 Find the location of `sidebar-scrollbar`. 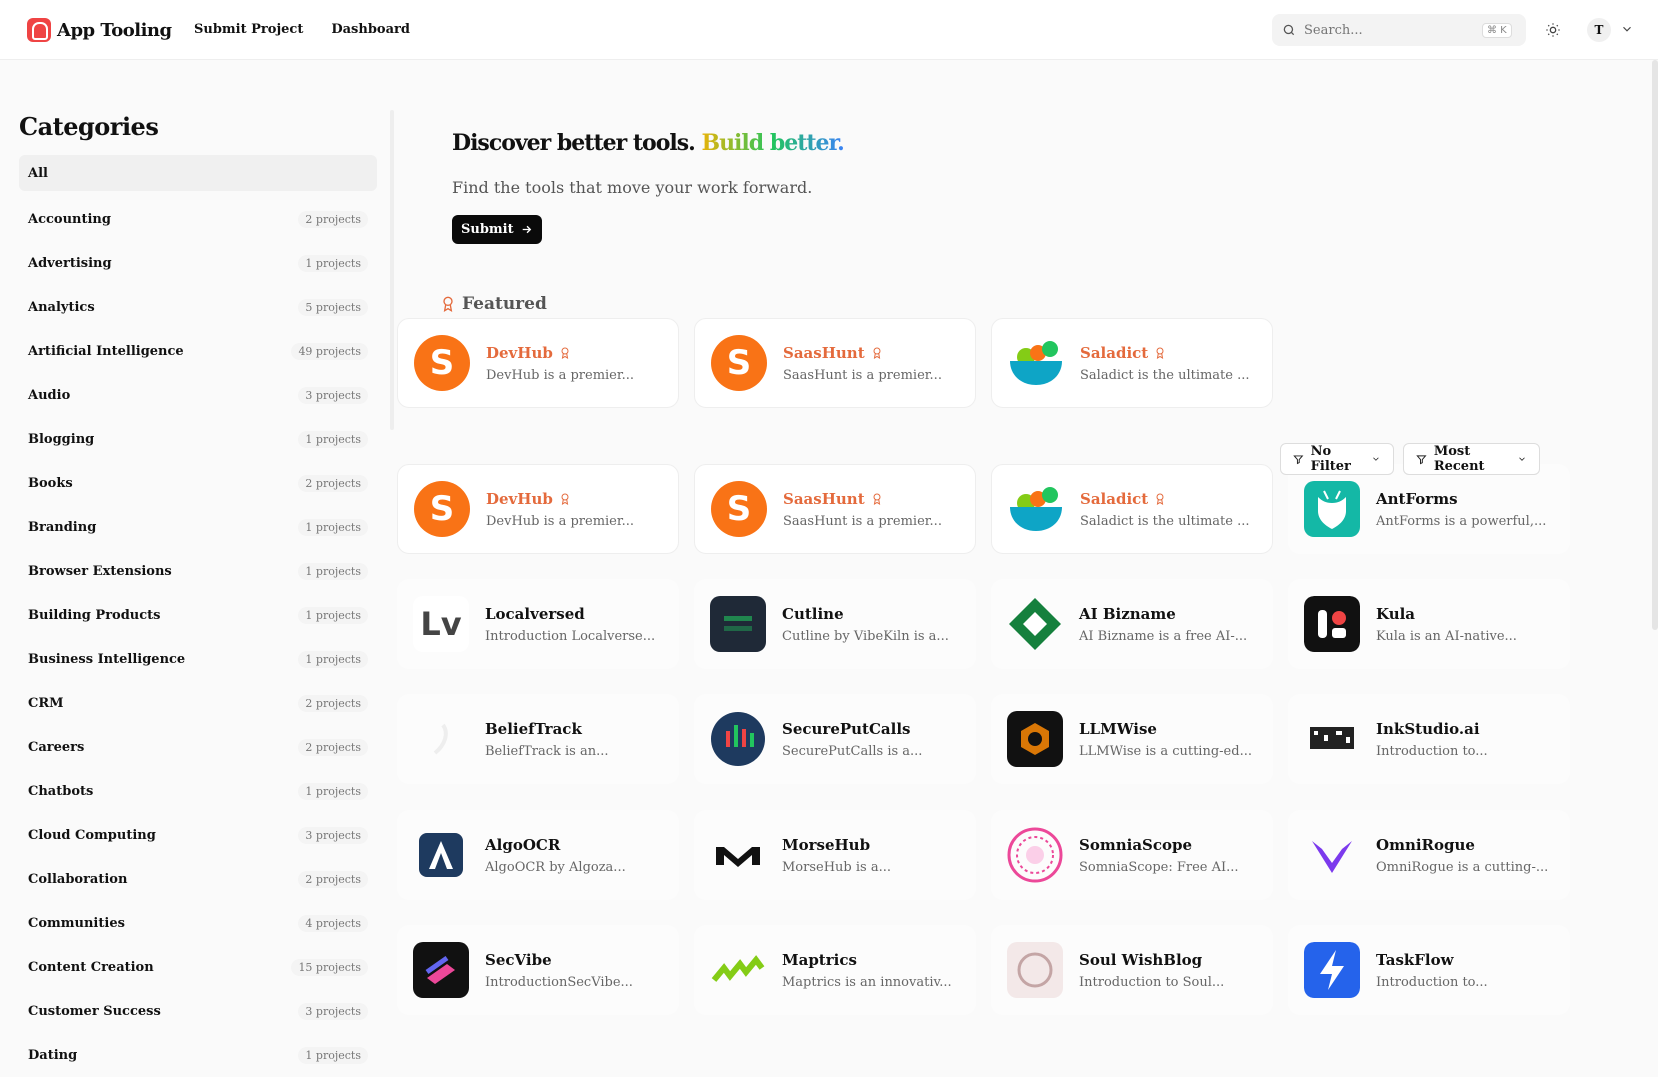

sidebar-scrollbar is located at coordinates (392, 270).